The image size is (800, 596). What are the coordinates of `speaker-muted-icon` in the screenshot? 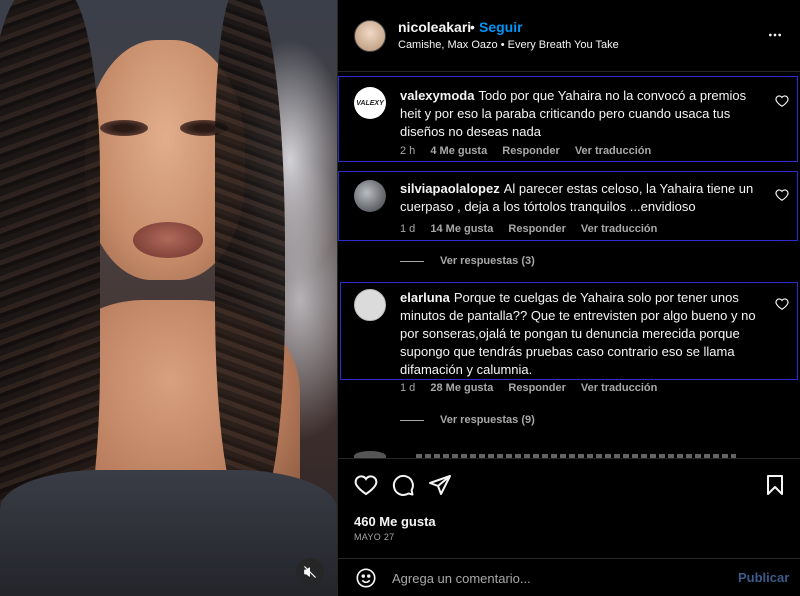 It's located at (310, 572).